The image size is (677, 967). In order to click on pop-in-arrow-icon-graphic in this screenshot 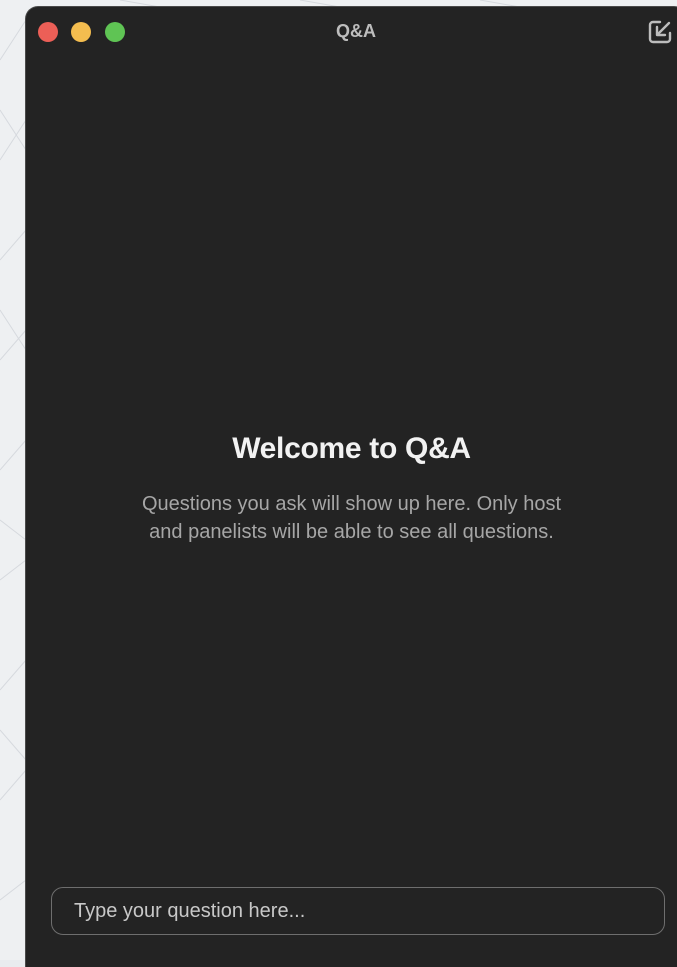, I will do `click(660, 32)`.